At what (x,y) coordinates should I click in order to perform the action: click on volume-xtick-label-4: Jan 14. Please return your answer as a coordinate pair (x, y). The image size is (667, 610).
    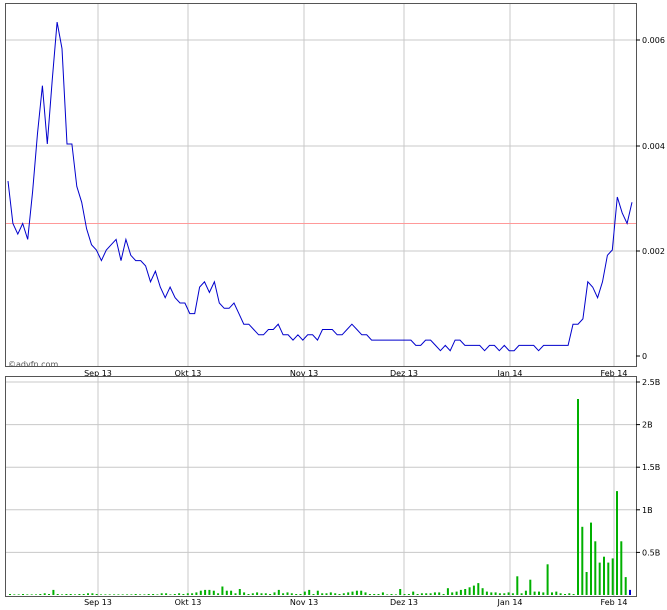
    Looking at the image, I should click on (509, 602).